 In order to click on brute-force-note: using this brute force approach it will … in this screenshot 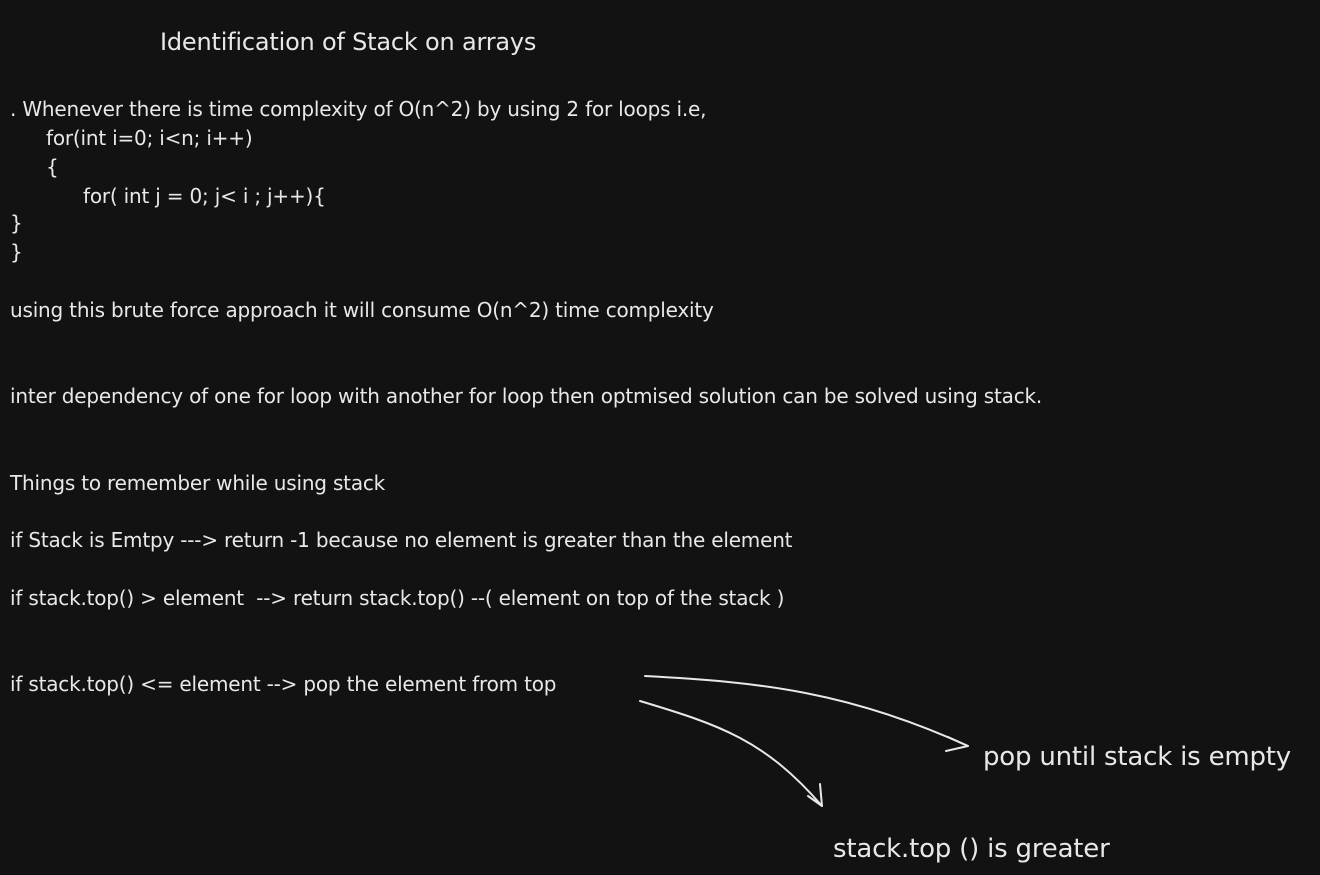, I will do `click(362, 310)`.